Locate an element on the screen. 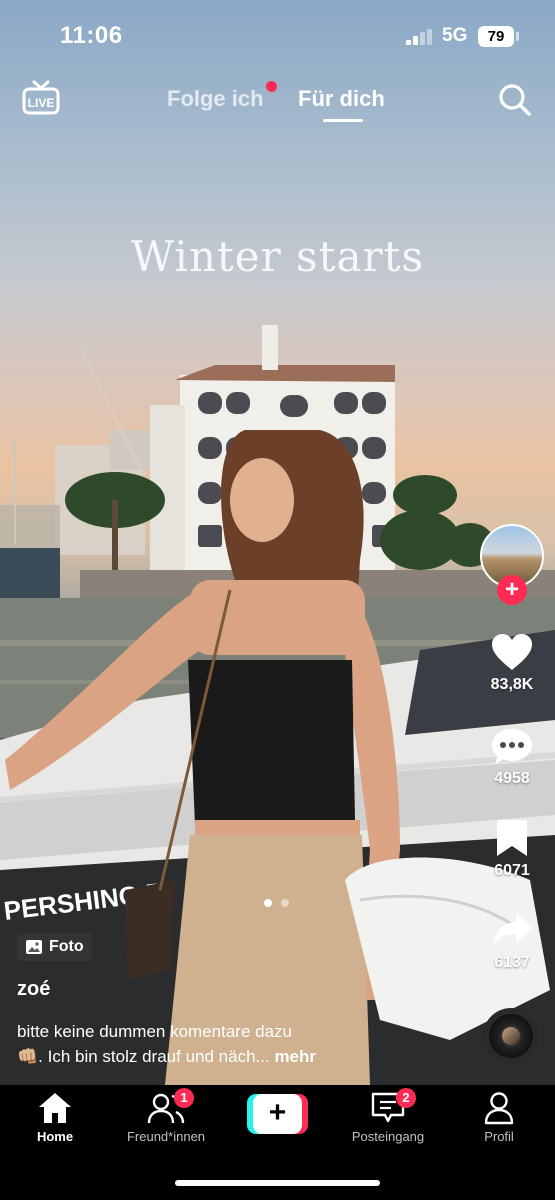  tab-inbox-label: Posteingang is located at coordinates (388, 1136).